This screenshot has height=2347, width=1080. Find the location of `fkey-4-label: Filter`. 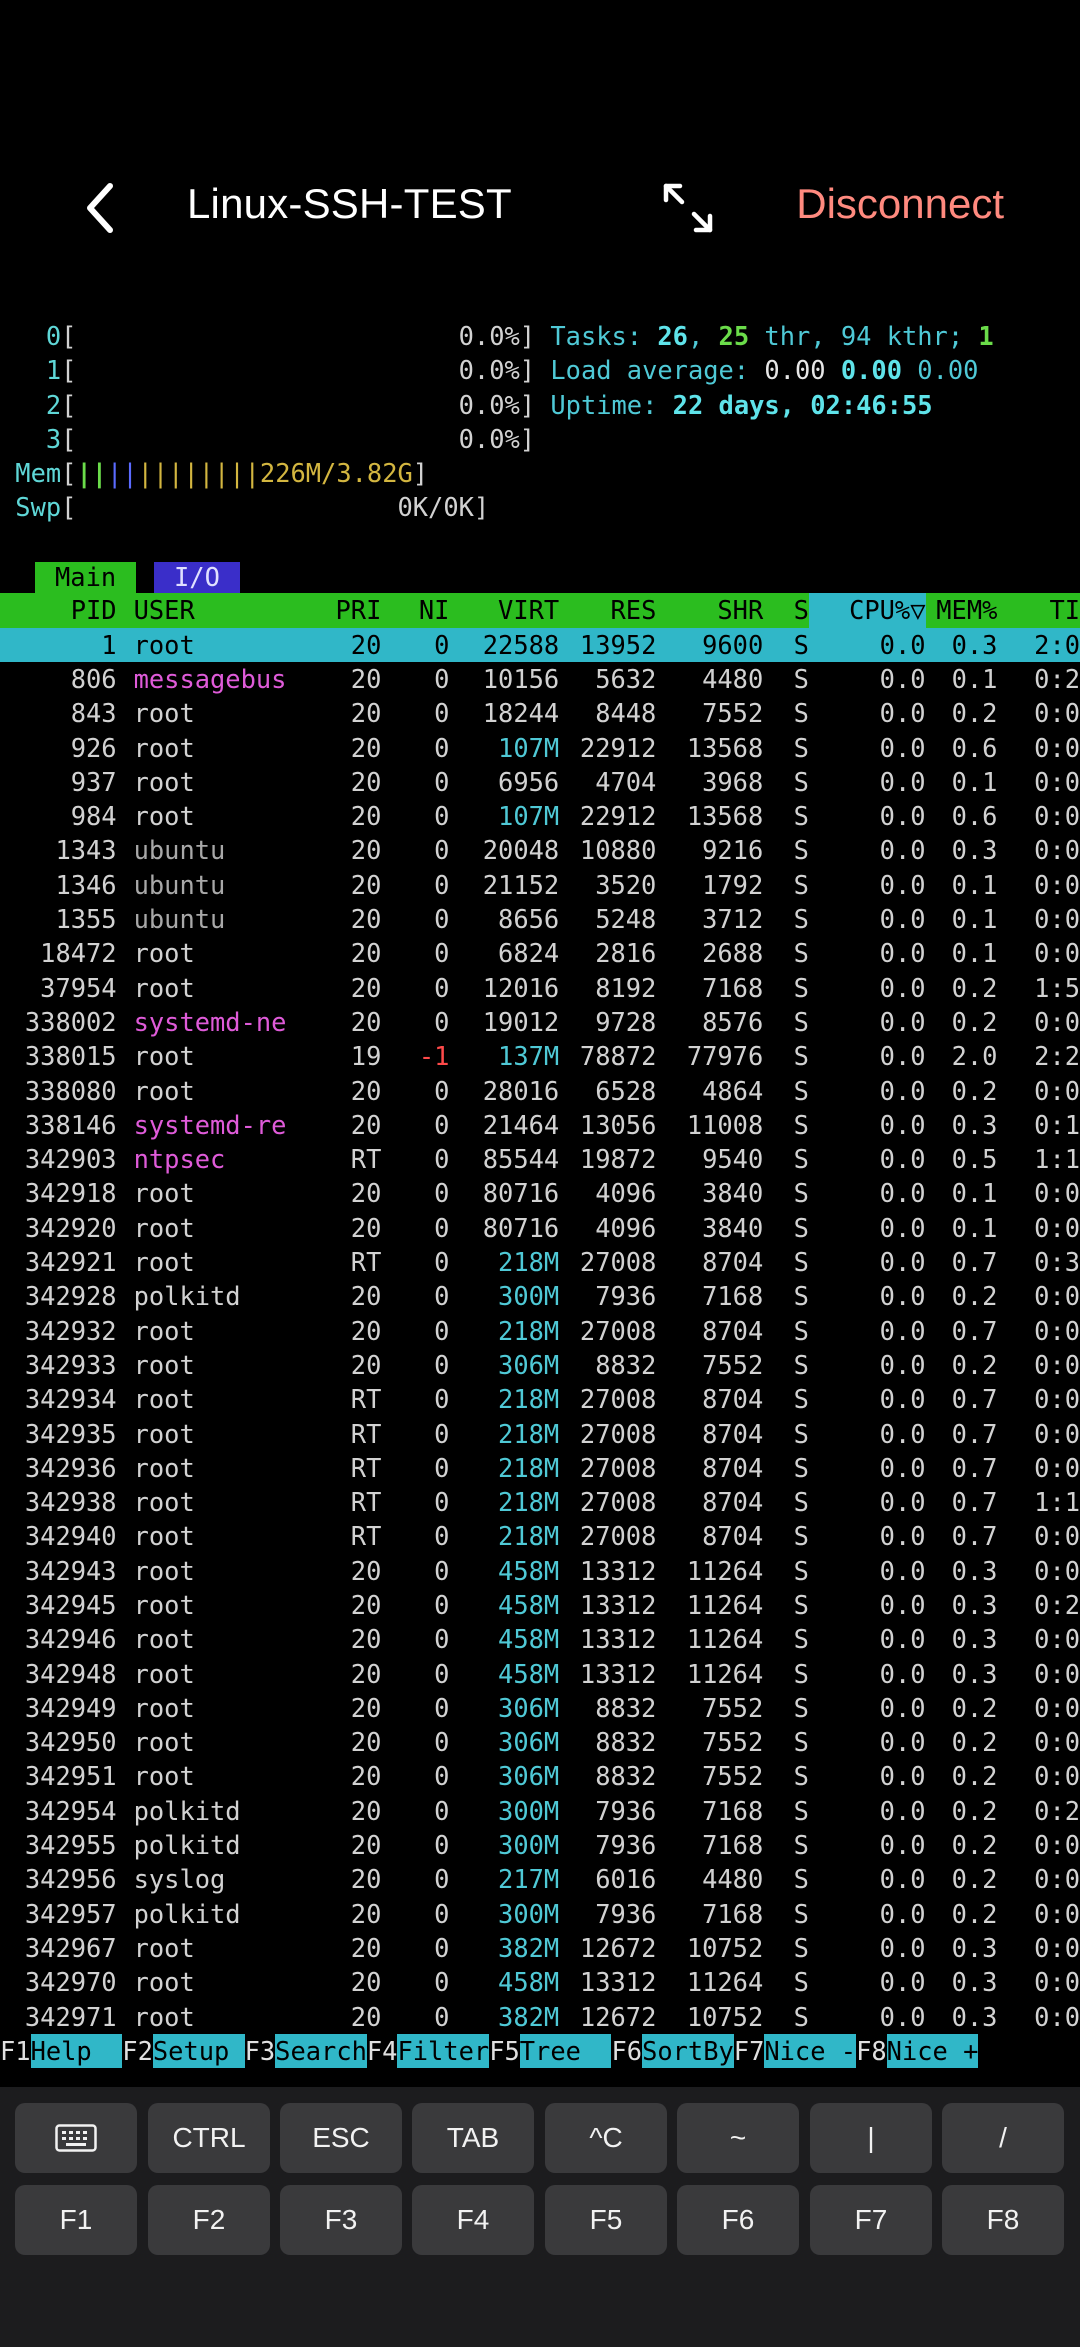

fkey-4-label: Filter is located at coordinates (443, 2051).